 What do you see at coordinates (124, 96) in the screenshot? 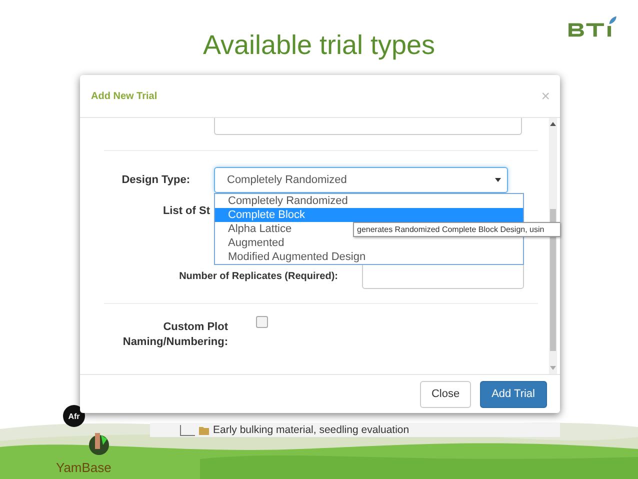
I see `dialog-title: Add New Trial` at bounding box center [124, 96].